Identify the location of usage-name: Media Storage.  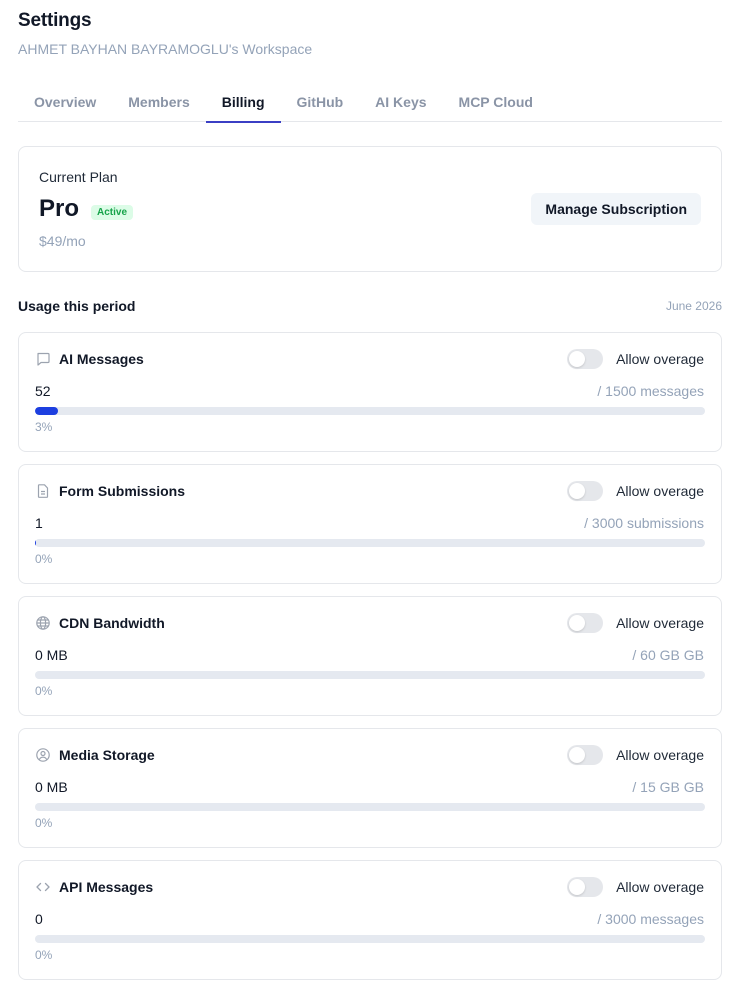
(107, 755).